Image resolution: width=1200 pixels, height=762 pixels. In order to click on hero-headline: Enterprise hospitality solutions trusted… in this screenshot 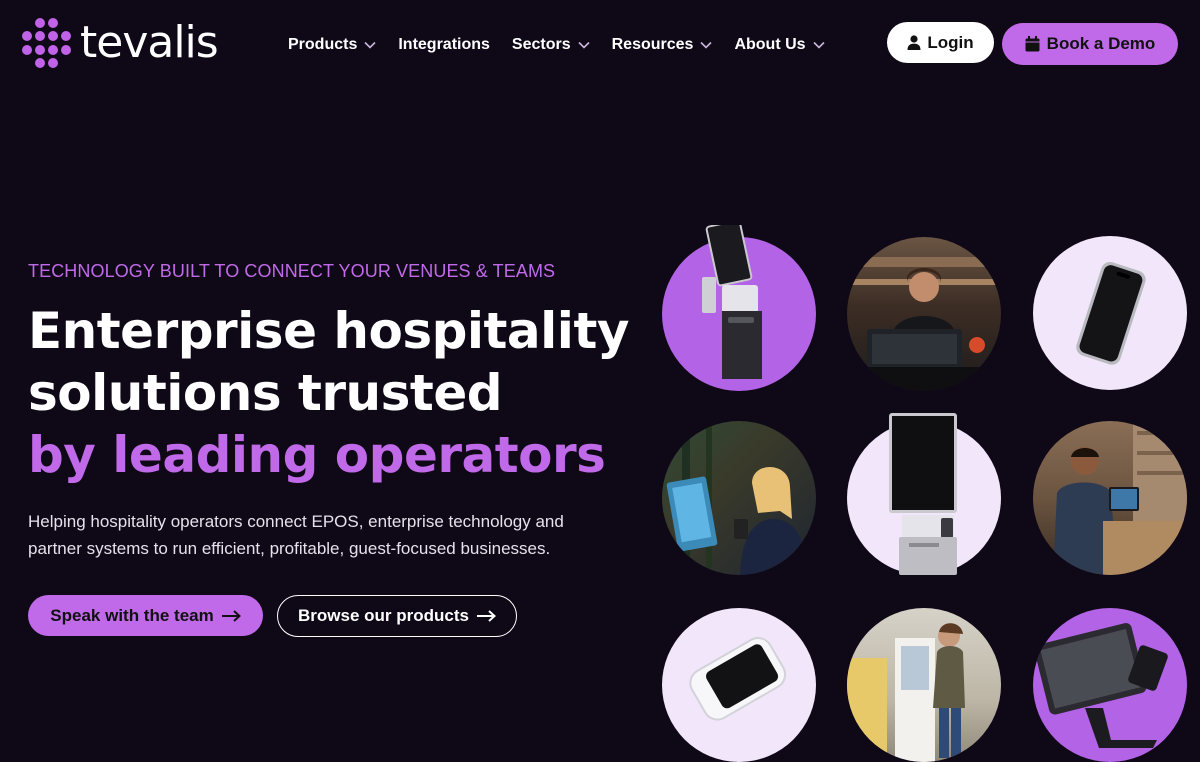, I will do `click(328, 393)`.